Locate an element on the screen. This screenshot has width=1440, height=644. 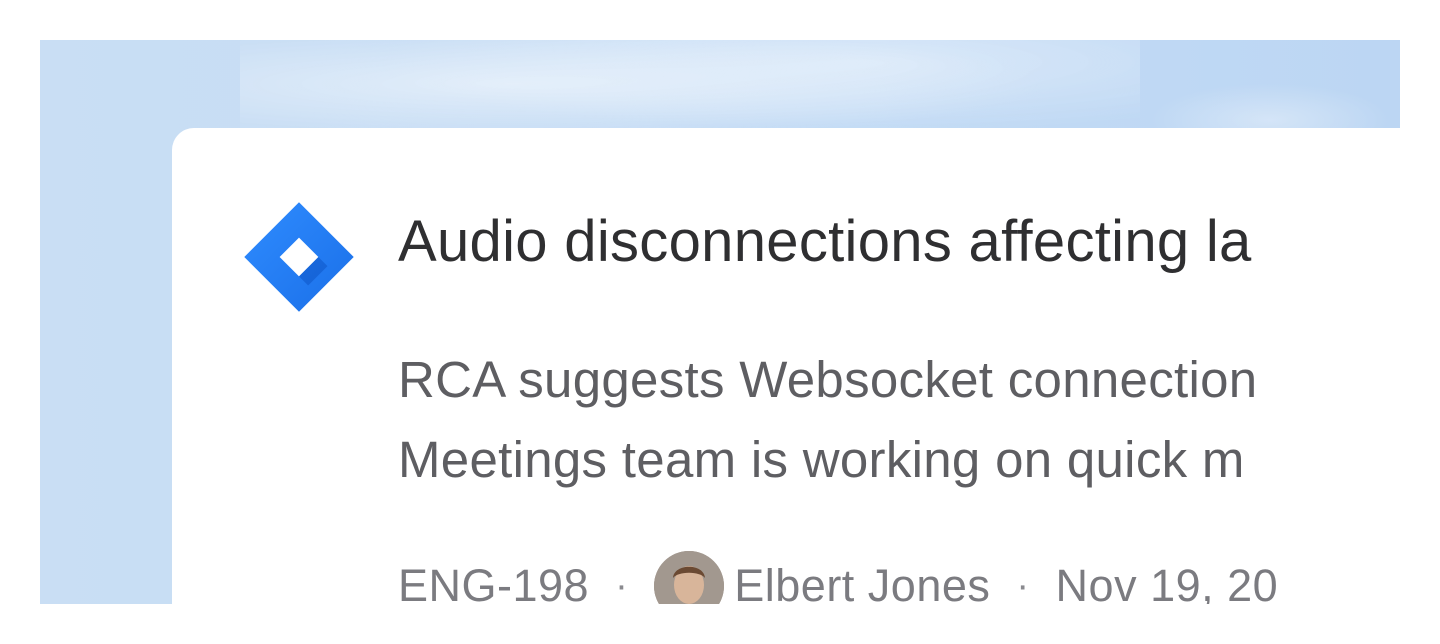
jira-icon is located at coordinates (299, 257).